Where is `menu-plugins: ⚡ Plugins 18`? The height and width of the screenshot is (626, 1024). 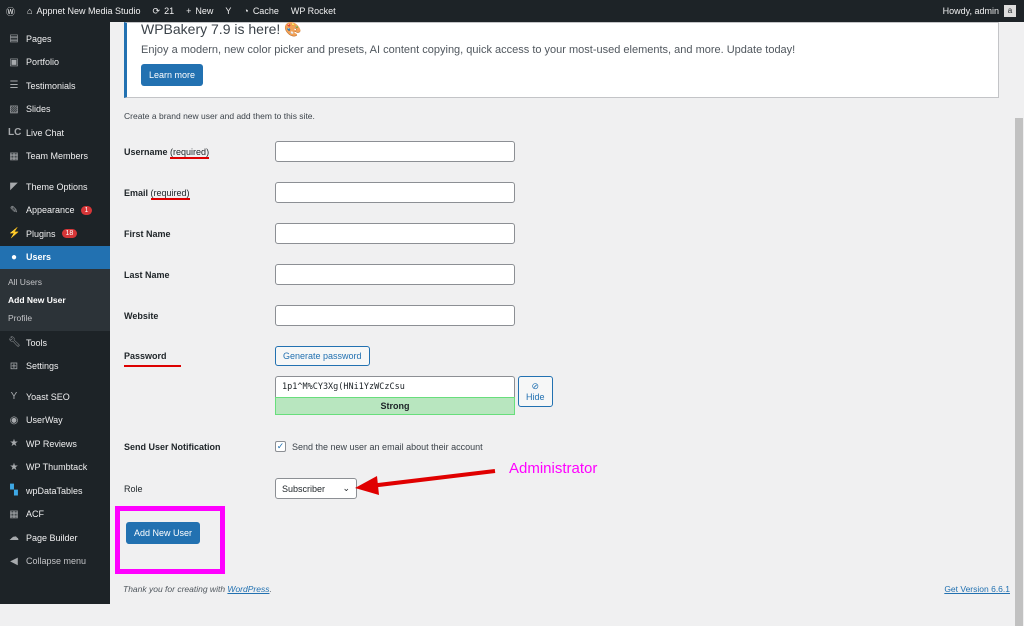
menu-plugins: ⚡ Plugins 18 is located at coordinates (55, 234).